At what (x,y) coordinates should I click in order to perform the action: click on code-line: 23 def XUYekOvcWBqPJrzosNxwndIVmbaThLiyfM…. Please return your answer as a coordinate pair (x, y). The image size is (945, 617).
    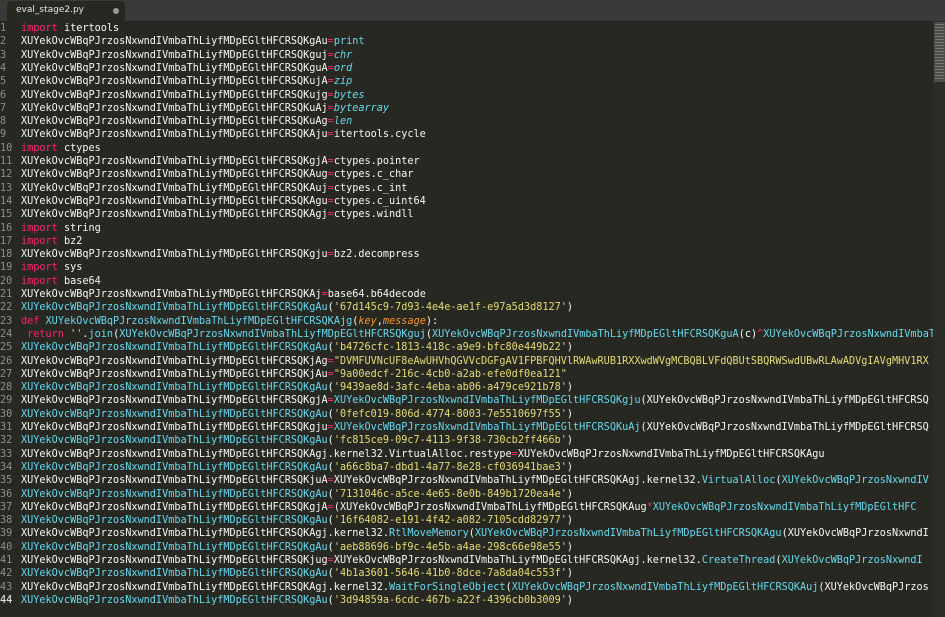
    Looking at the image, I should click on (466, 321).